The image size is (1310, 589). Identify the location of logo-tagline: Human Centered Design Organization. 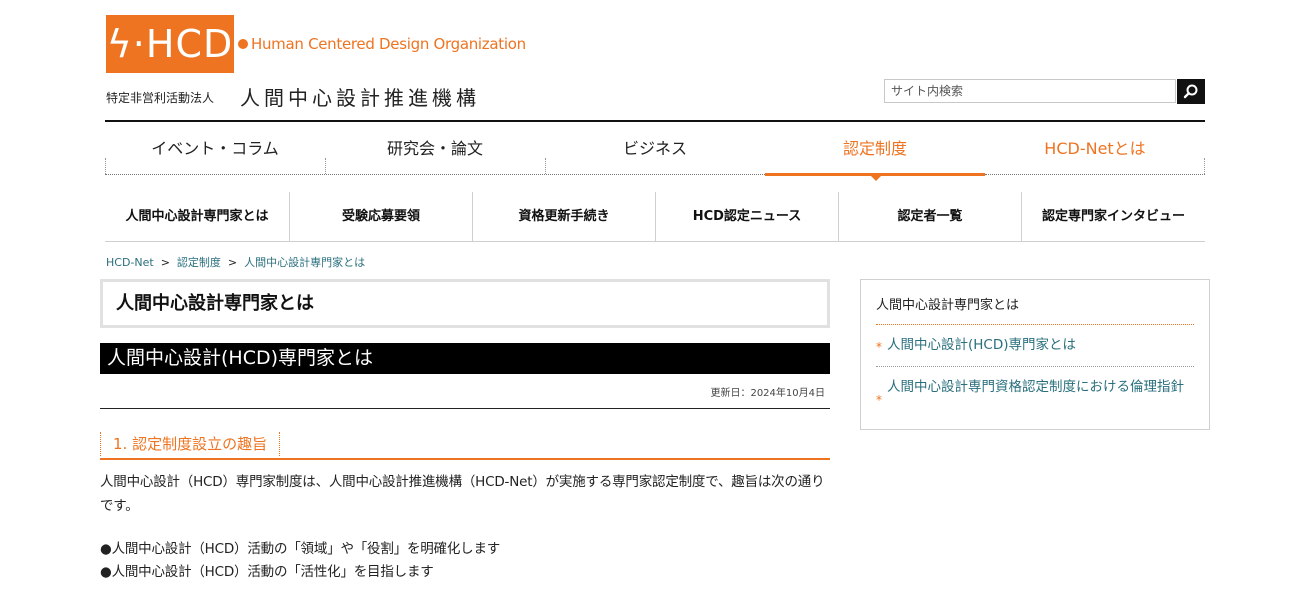
(382, 44).